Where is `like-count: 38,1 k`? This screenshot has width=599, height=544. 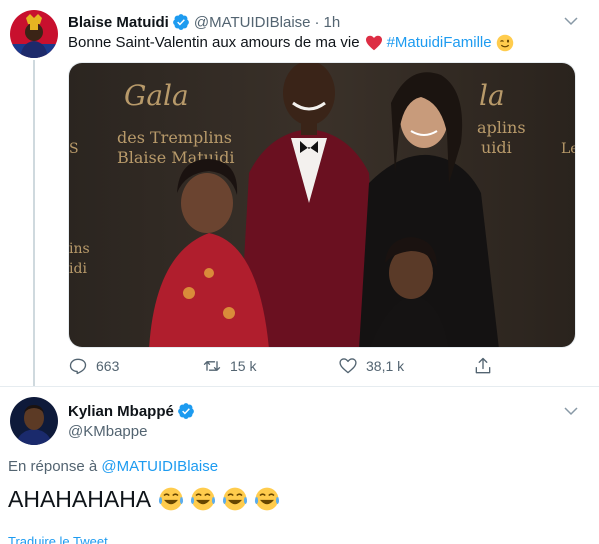
like-count: 38,1 k is located at coordinates (385, 366).